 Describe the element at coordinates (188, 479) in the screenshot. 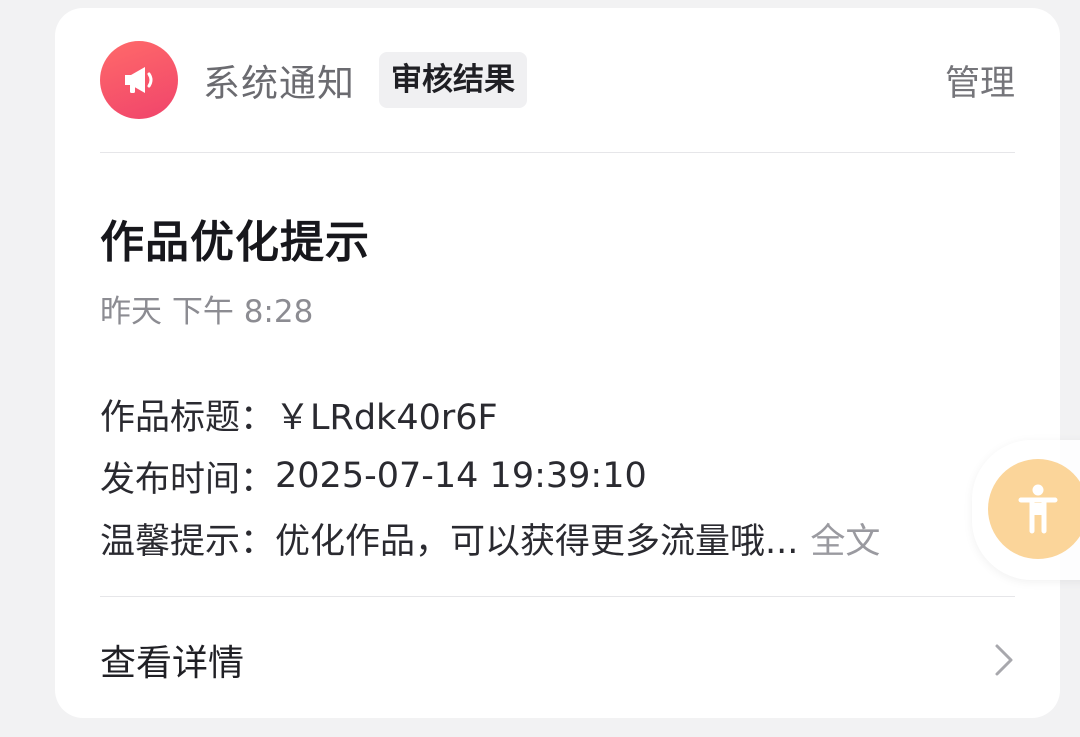

I see `field-label: 发布时间：` at that location.